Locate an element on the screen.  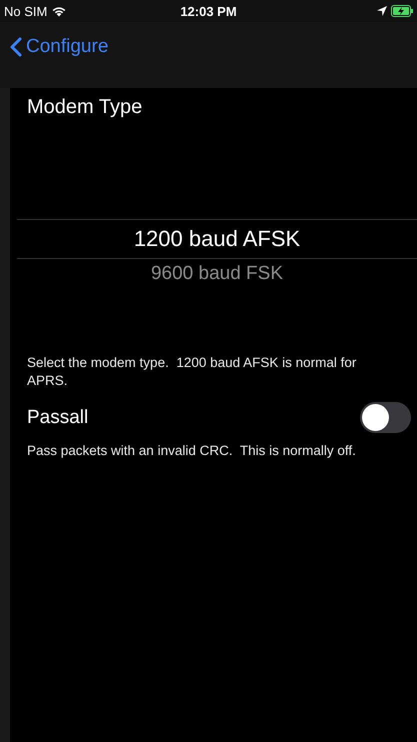
passall-footer-text: Pass packets with an invalid CRC. This is normally off. is located at coordinates (192, 450).